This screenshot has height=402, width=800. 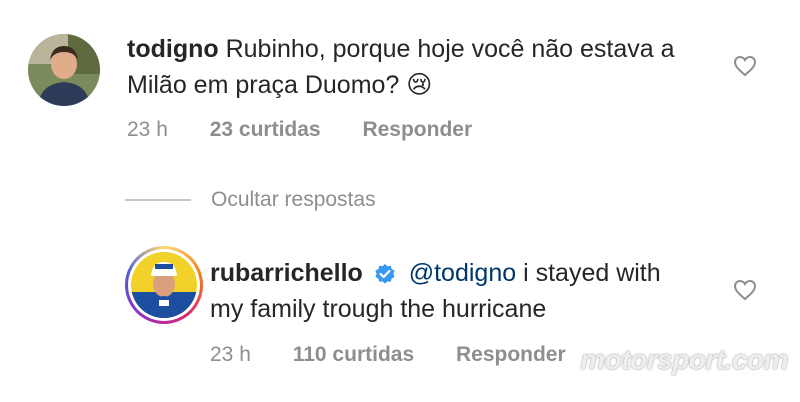 I want to click on story-ring, so click(x=164, y=285).